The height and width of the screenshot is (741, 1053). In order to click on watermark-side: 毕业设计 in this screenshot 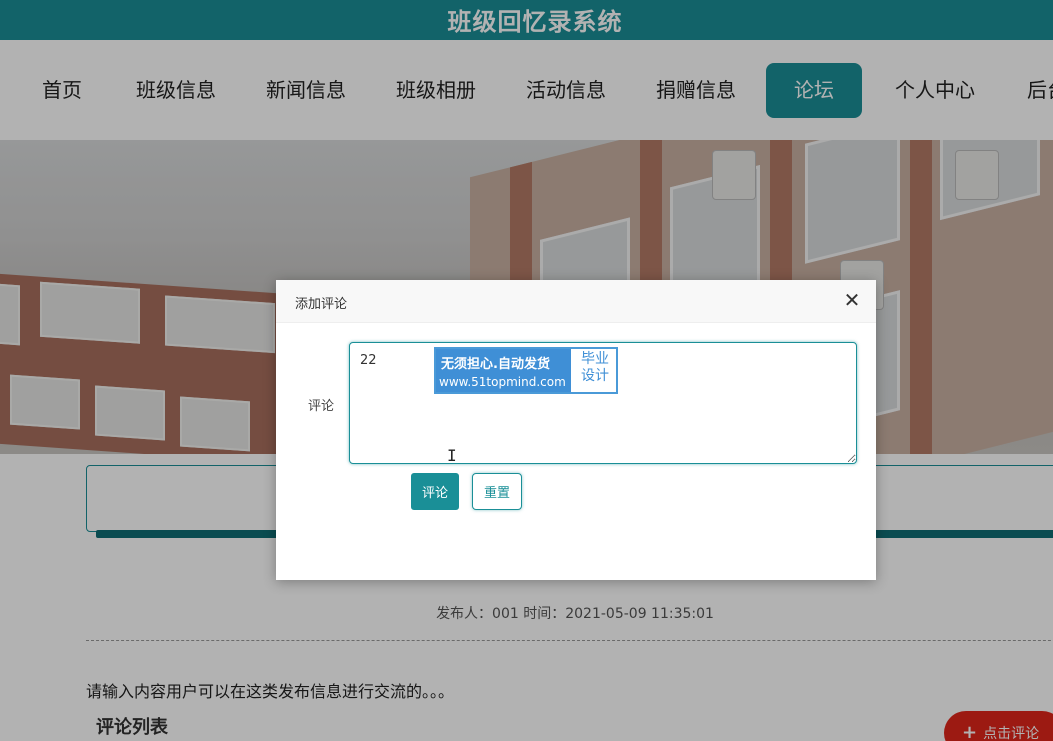, I will do `click(595, 367)`.